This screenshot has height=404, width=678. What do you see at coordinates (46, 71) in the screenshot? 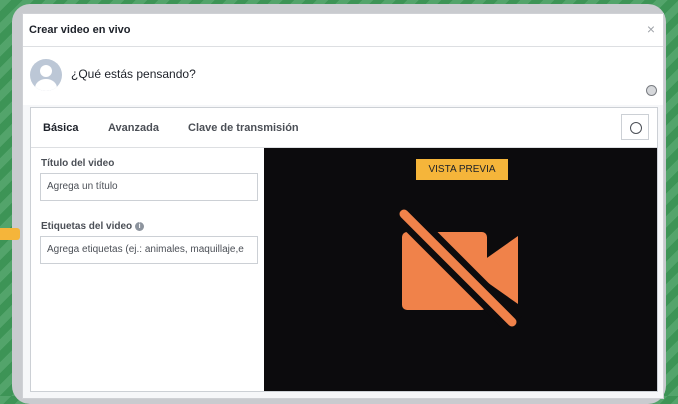
I see `avatar-head-icon` at bounding box center [46, 71].